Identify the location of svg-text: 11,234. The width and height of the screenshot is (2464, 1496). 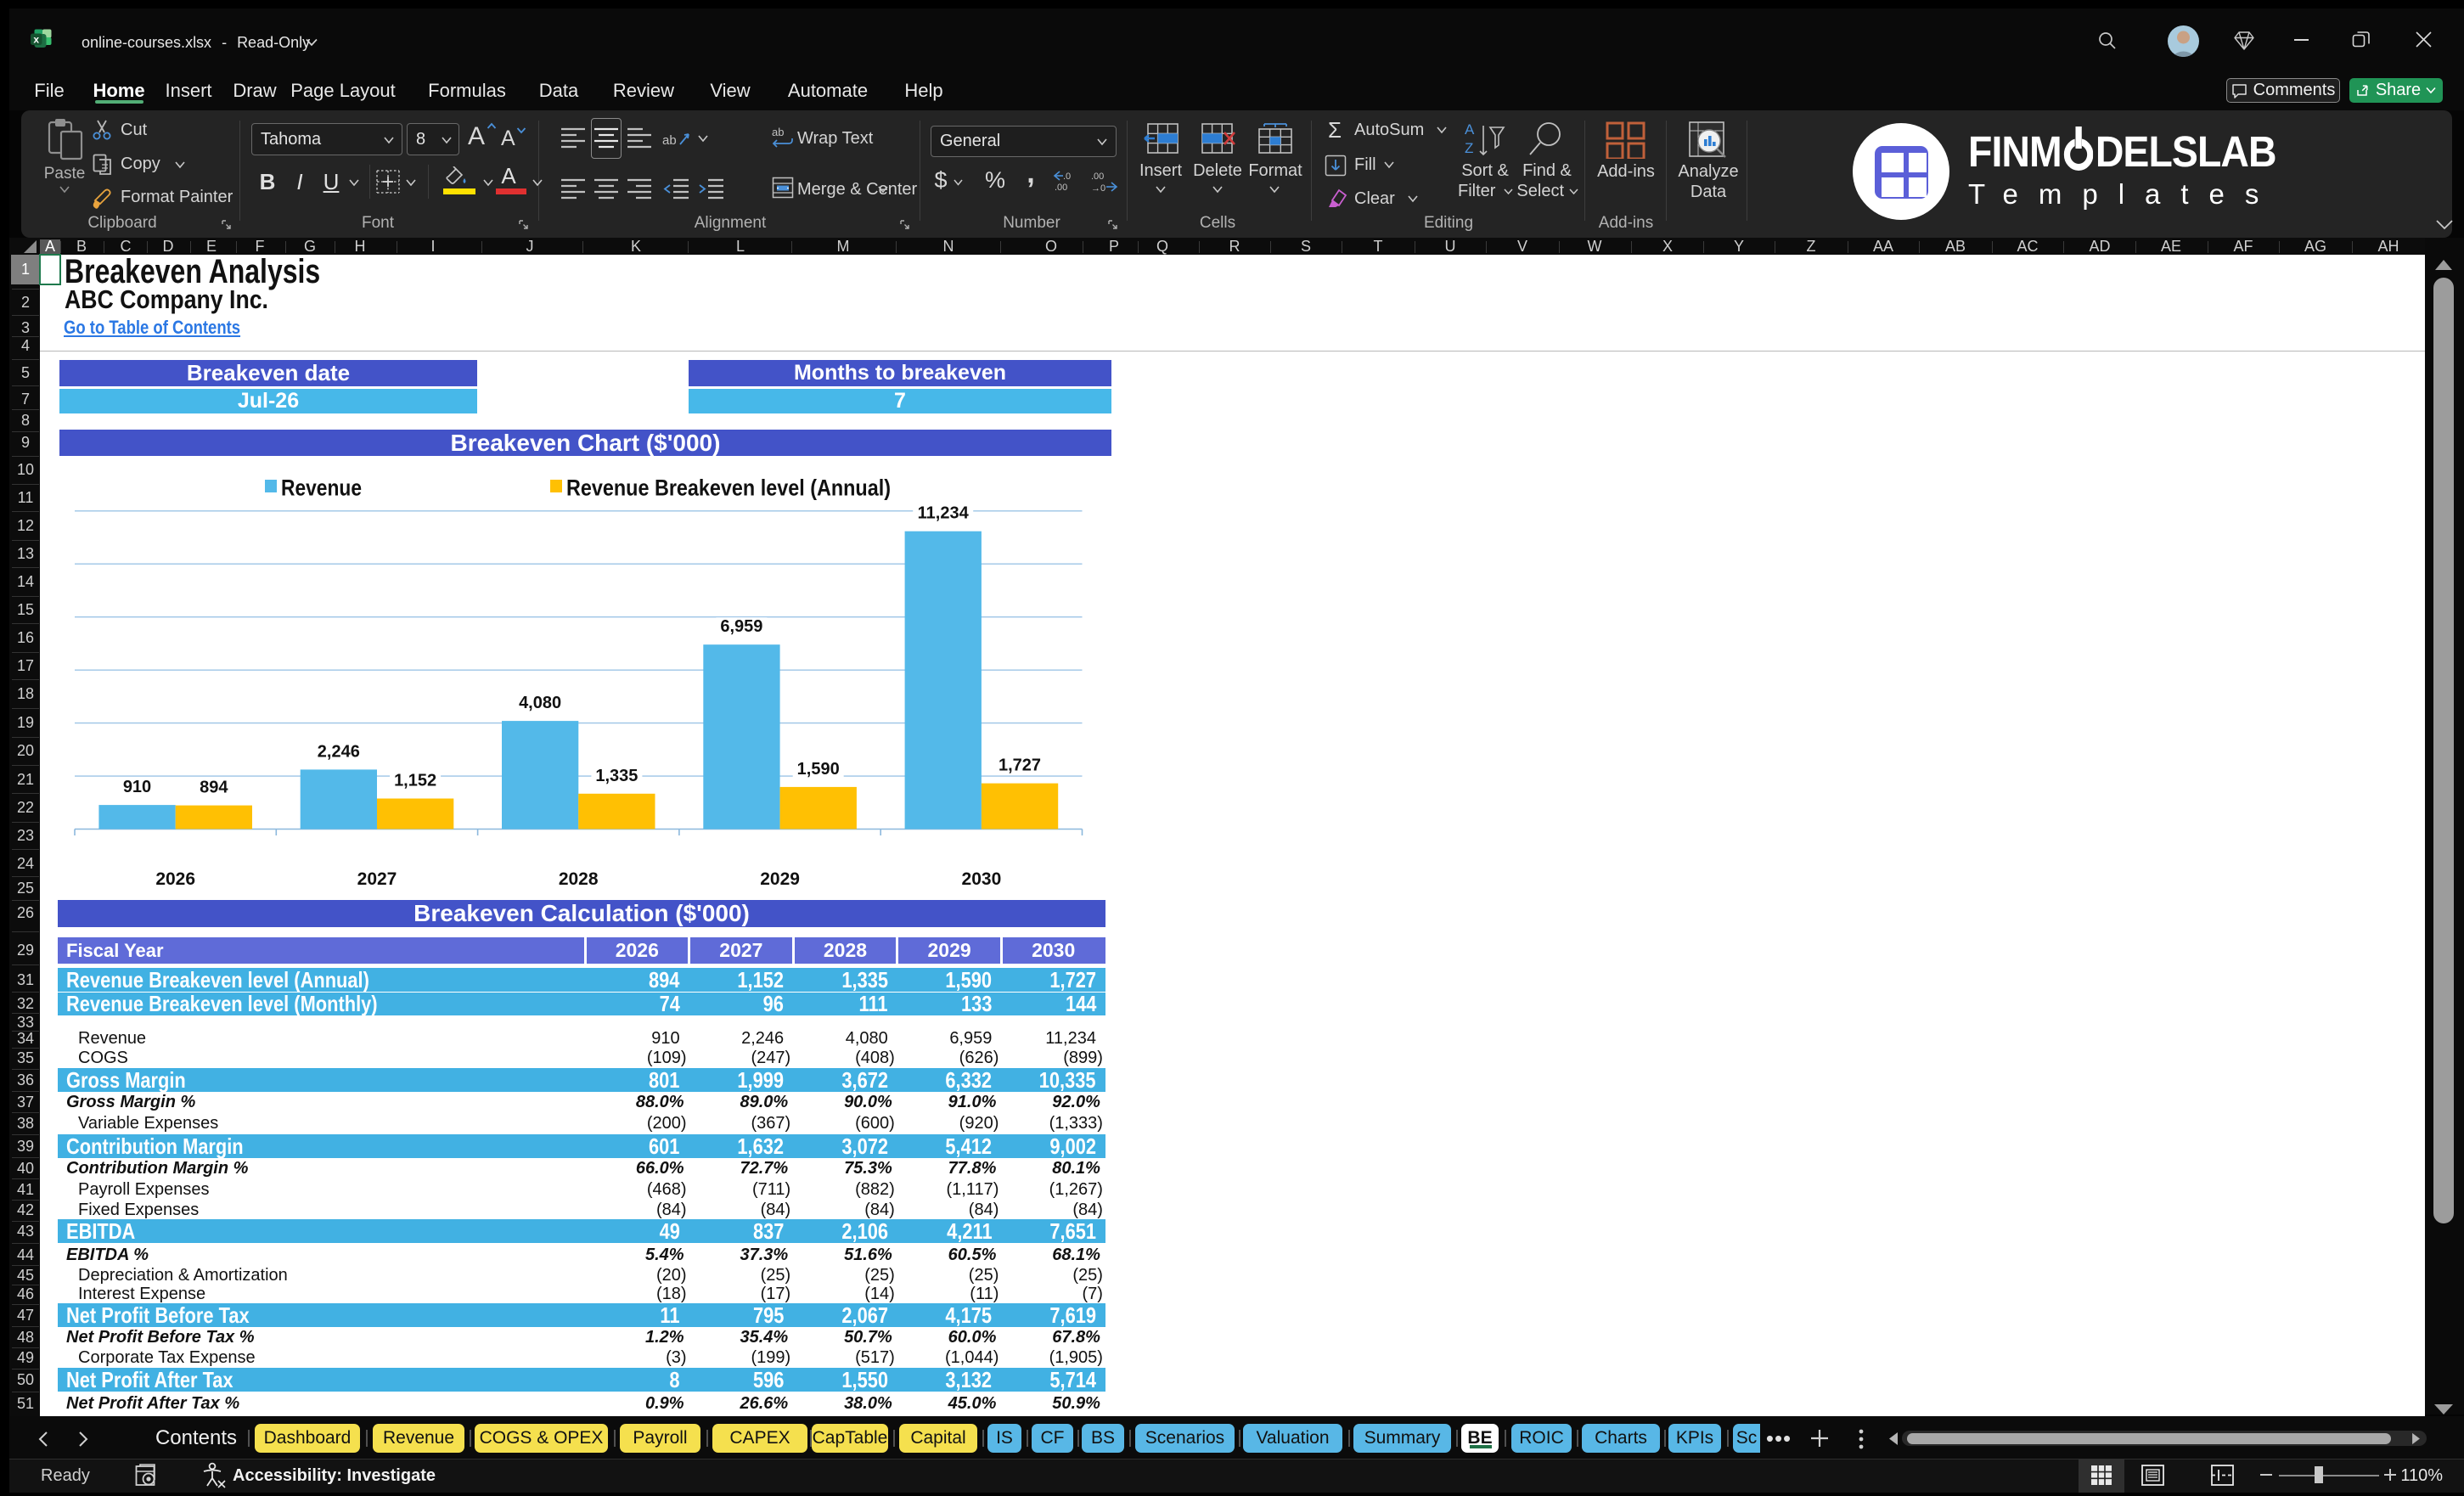
(944, 513).